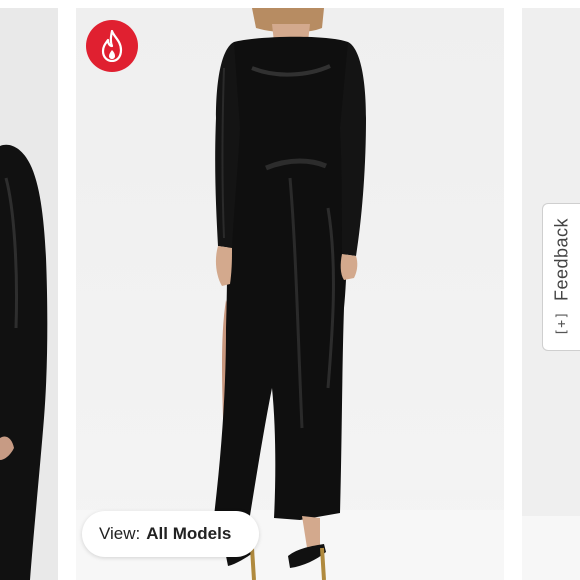 The height and width of the screenshot is (580, 580). Describe the element at coordinates (561, 259) in the screenshot. I see `feedback-label: Feedback` at that location.